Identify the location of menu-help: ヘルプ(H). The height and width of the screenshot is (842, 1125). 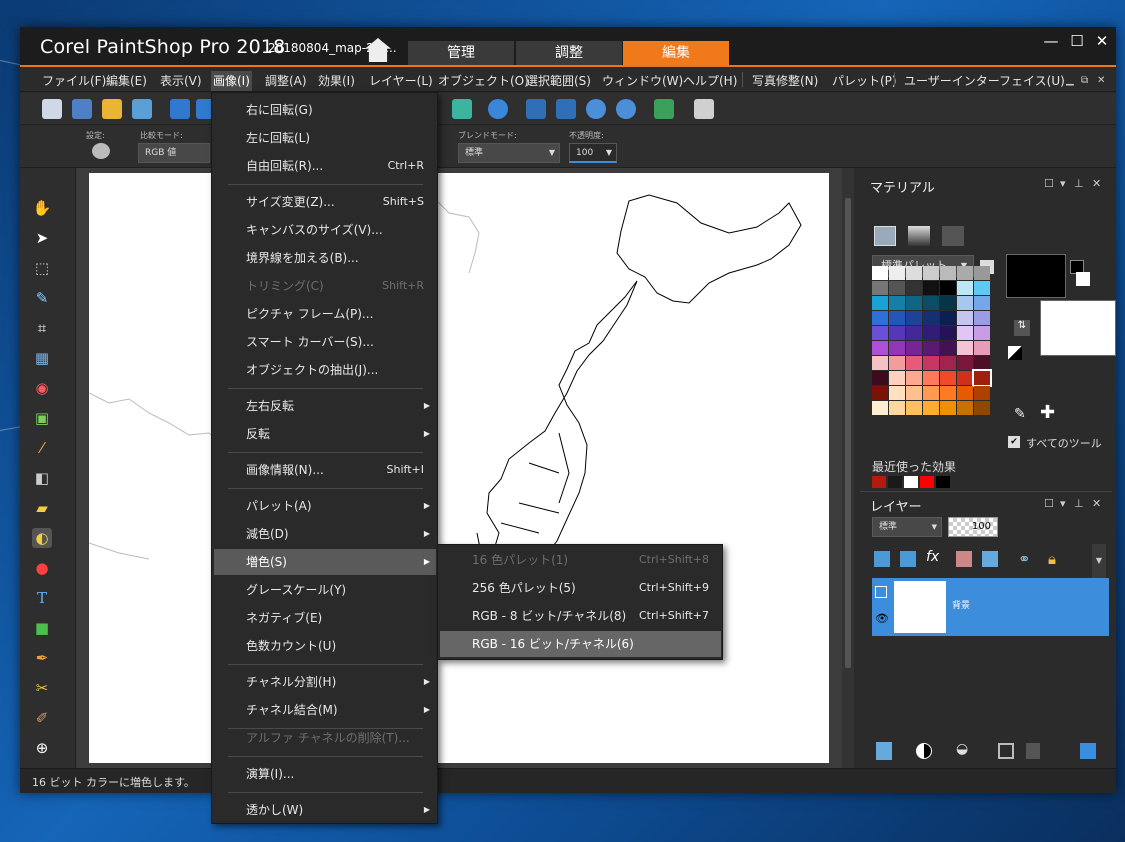
(710, 81).